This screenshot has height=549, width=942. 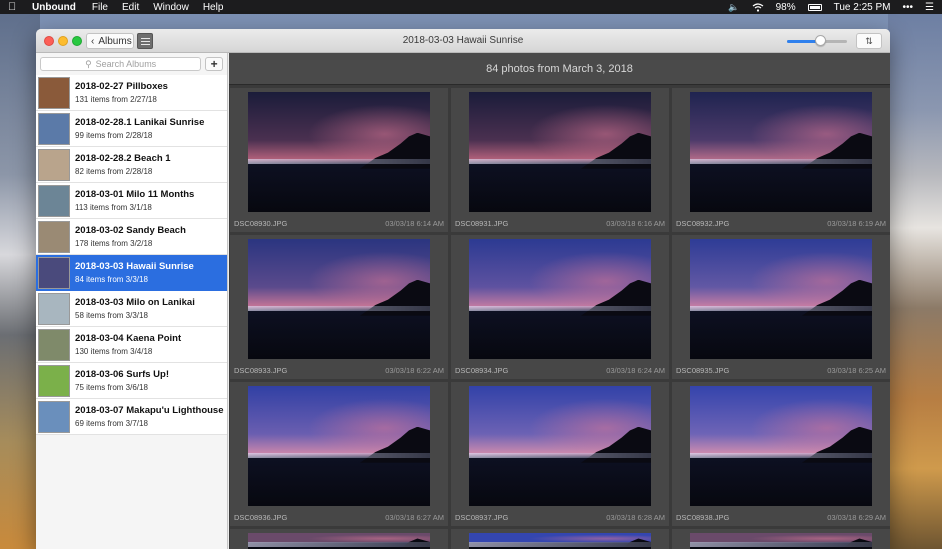 I want to click on photo-cell: DSC08931.JPG 03/03/18 6:16 AM, so click(x=560, y=160).